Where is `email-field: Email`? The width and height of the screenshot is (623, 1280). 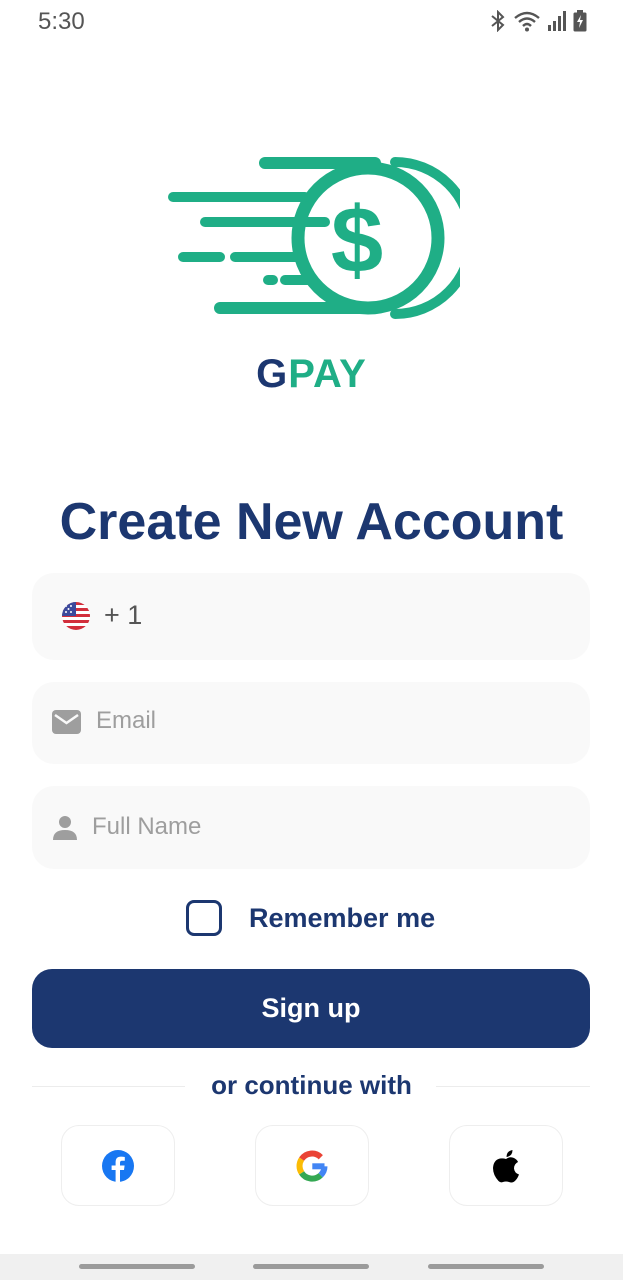 email-field: Email is located at coordinates (311, 723).